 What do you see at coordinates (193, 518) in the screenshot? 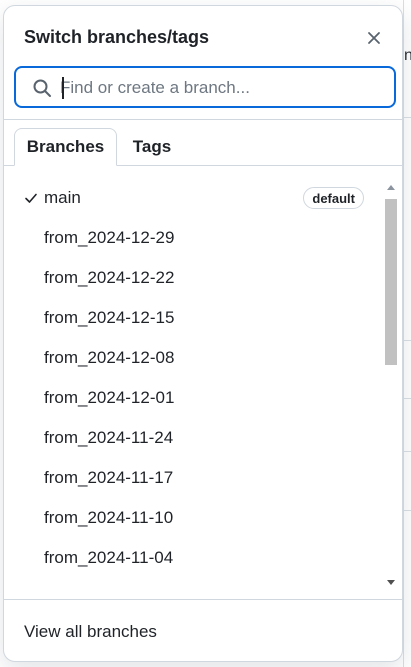
I see `list-item: from_2024-11-10` at bounding box center [193, 518].